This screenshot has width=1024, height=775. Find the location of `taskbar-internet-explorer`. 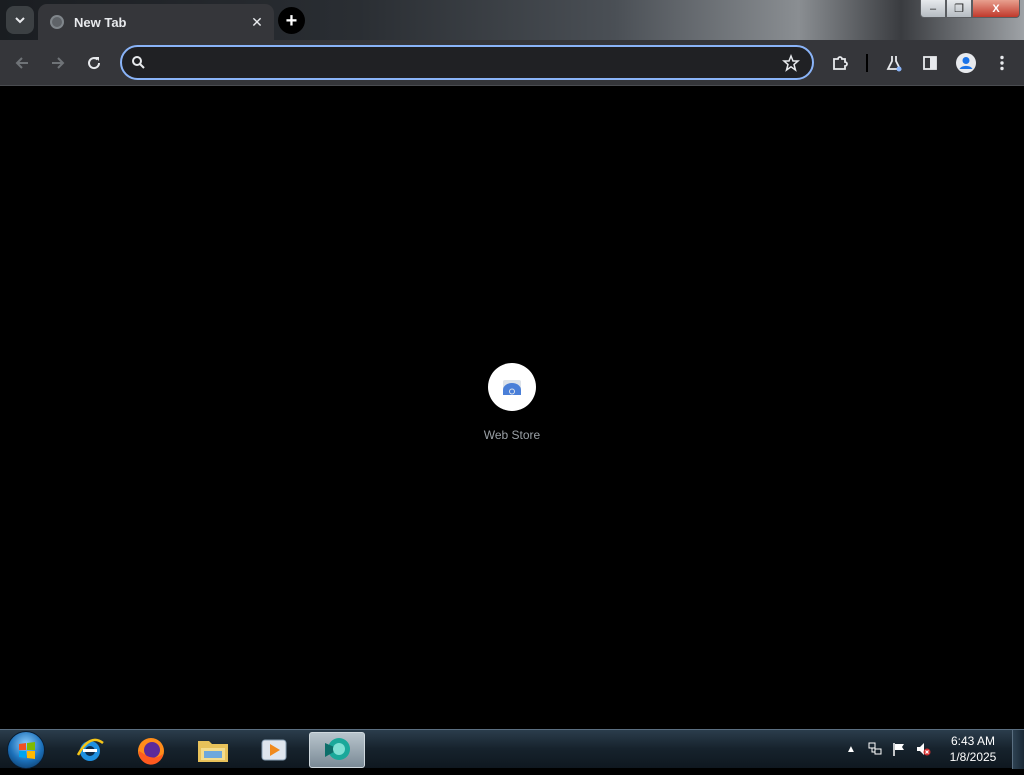

taskbar-internet-explorer is located at coordinates (90, 750).